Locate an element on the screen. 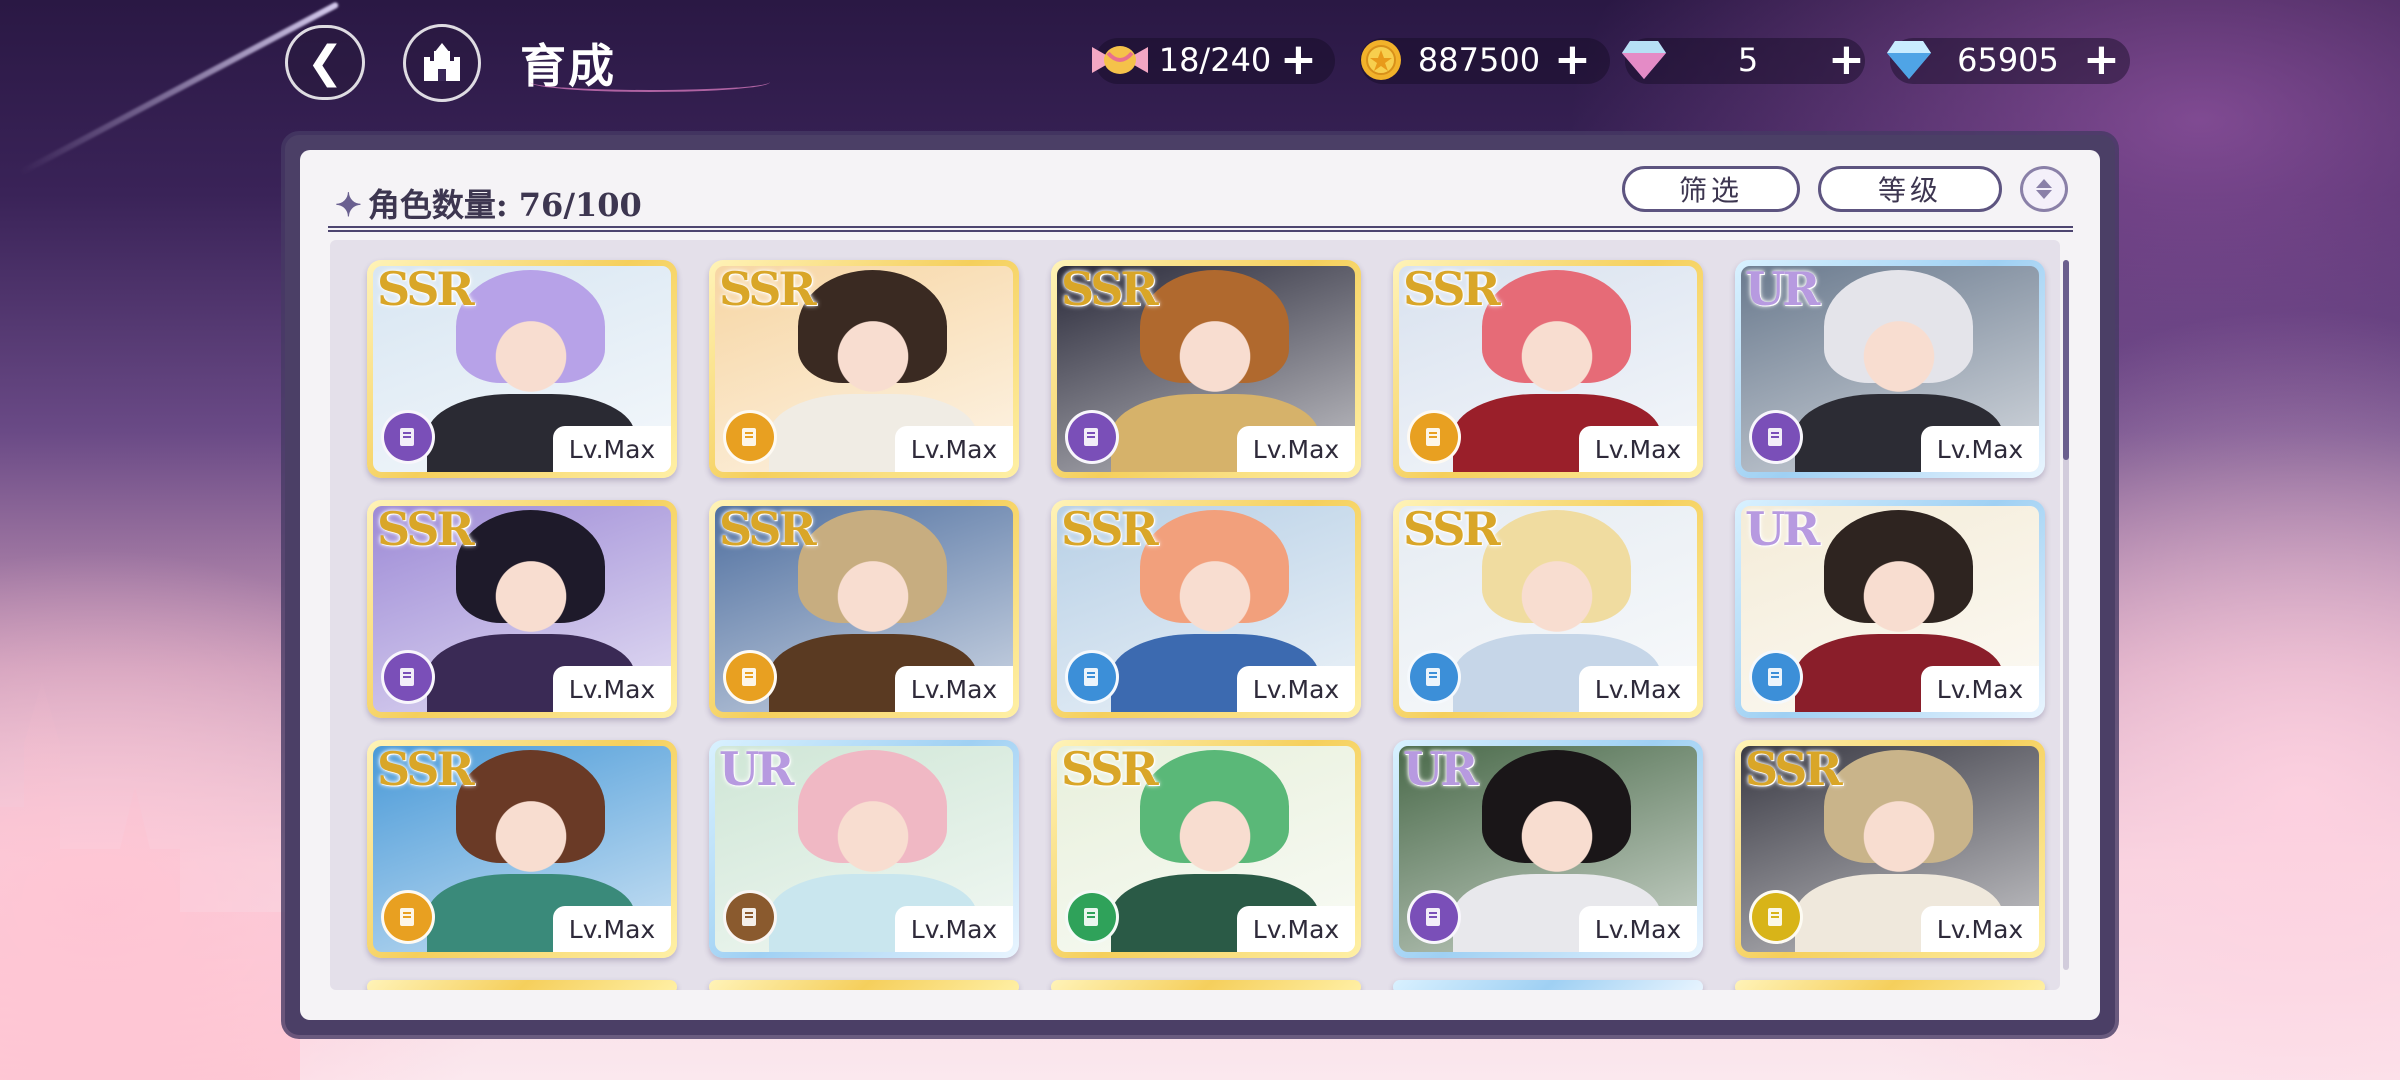 Image resolution: width=2400 pixels, height=1080 pixels. pink-diamond-icon is located at coordinates (1644, 60).